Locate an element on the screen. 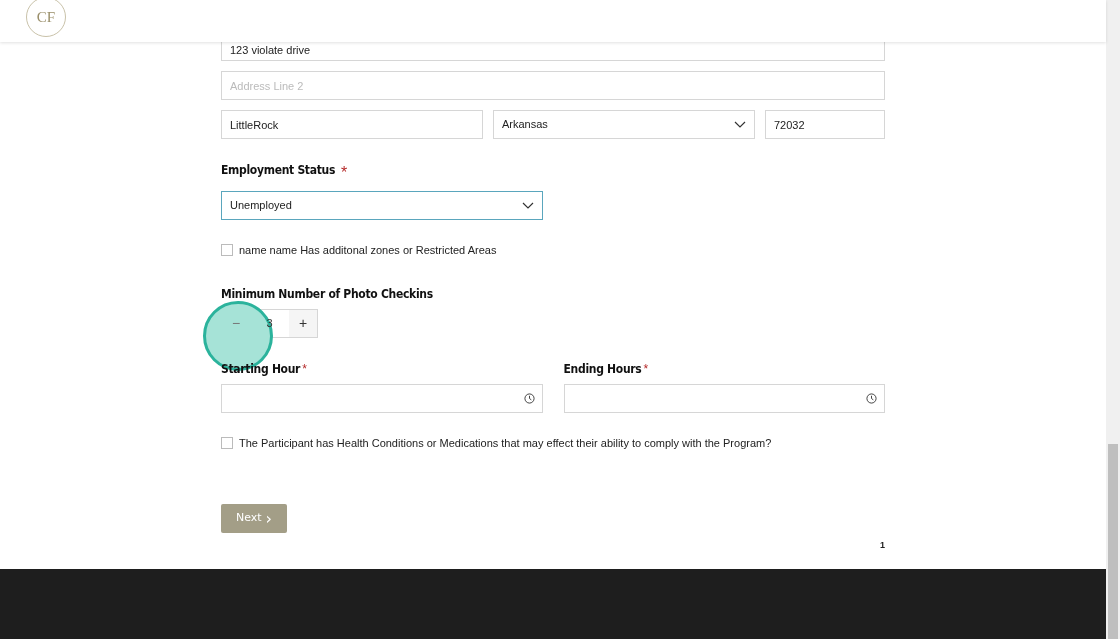  field-label: Ending Hours is located at coordinates (602, 369).